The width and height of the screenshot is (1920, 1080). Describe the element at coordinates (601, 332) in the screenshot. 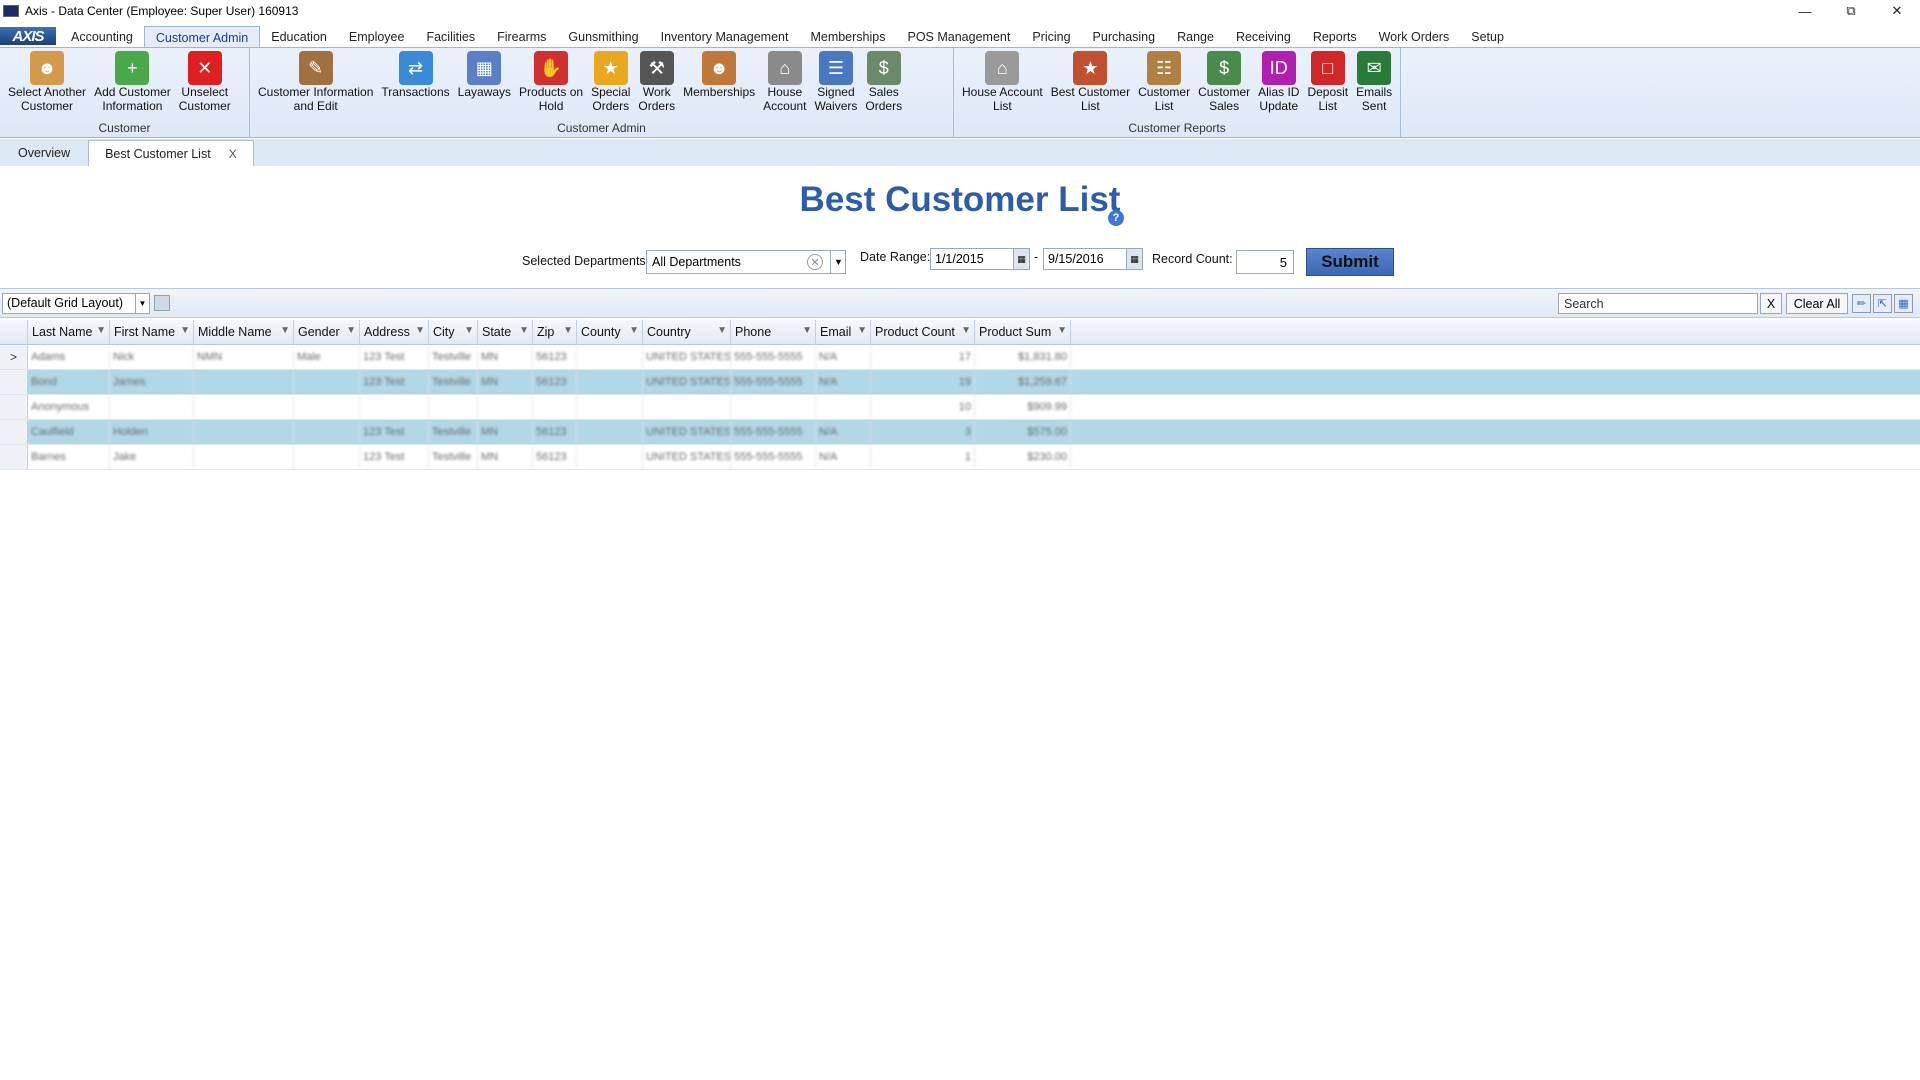

I see `column-header-label: County` at that location.